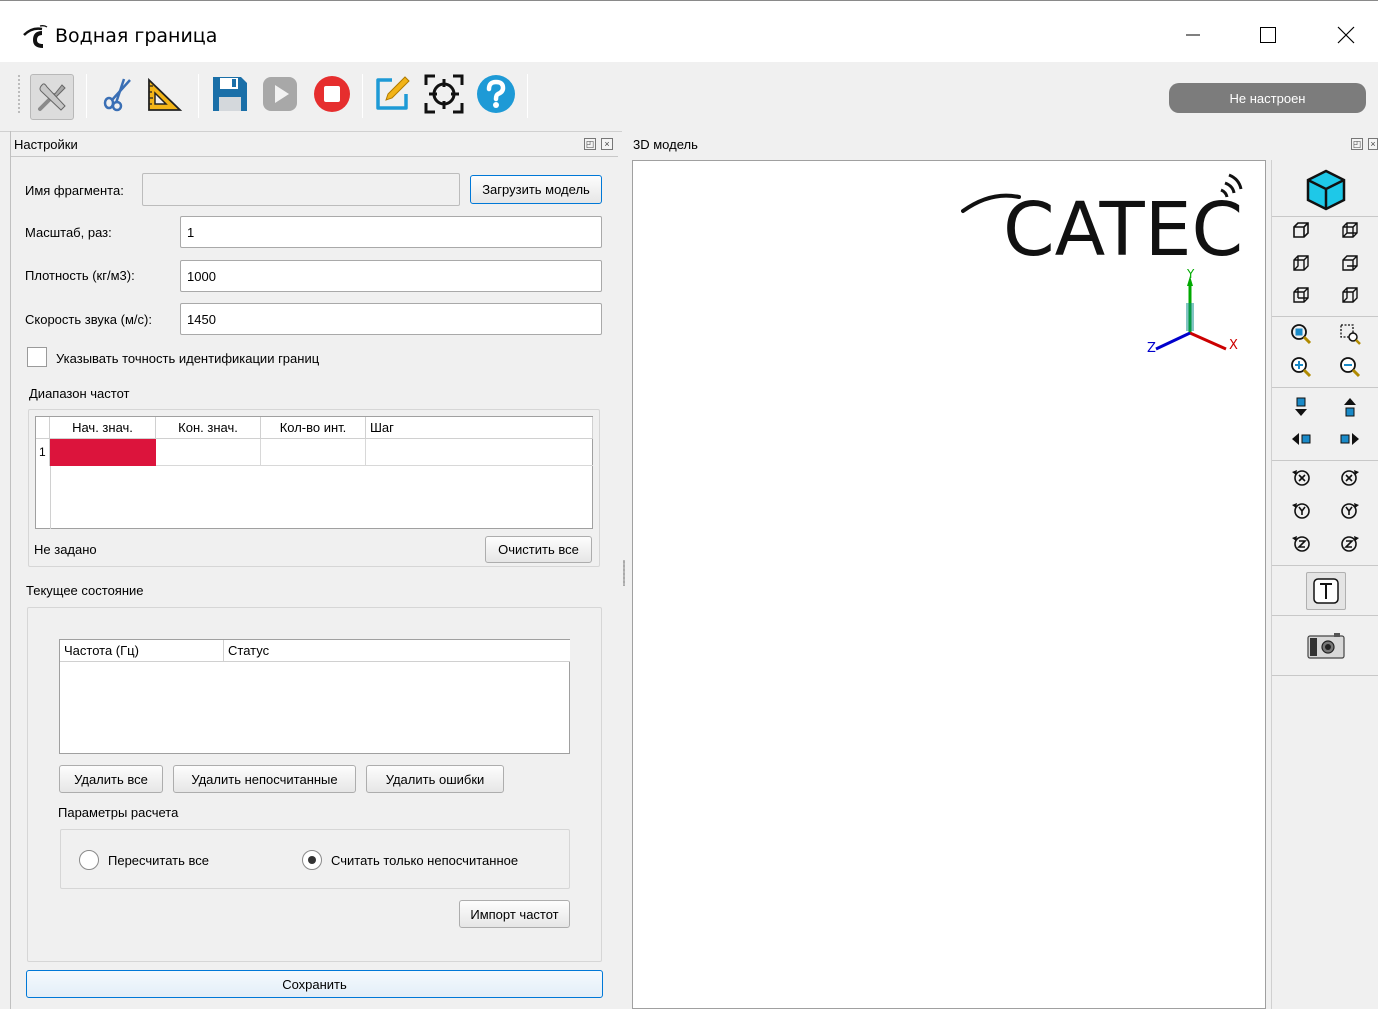 This screenshot has height=1009, width=1378. I want to click on table-gridline, so click(50, 497).